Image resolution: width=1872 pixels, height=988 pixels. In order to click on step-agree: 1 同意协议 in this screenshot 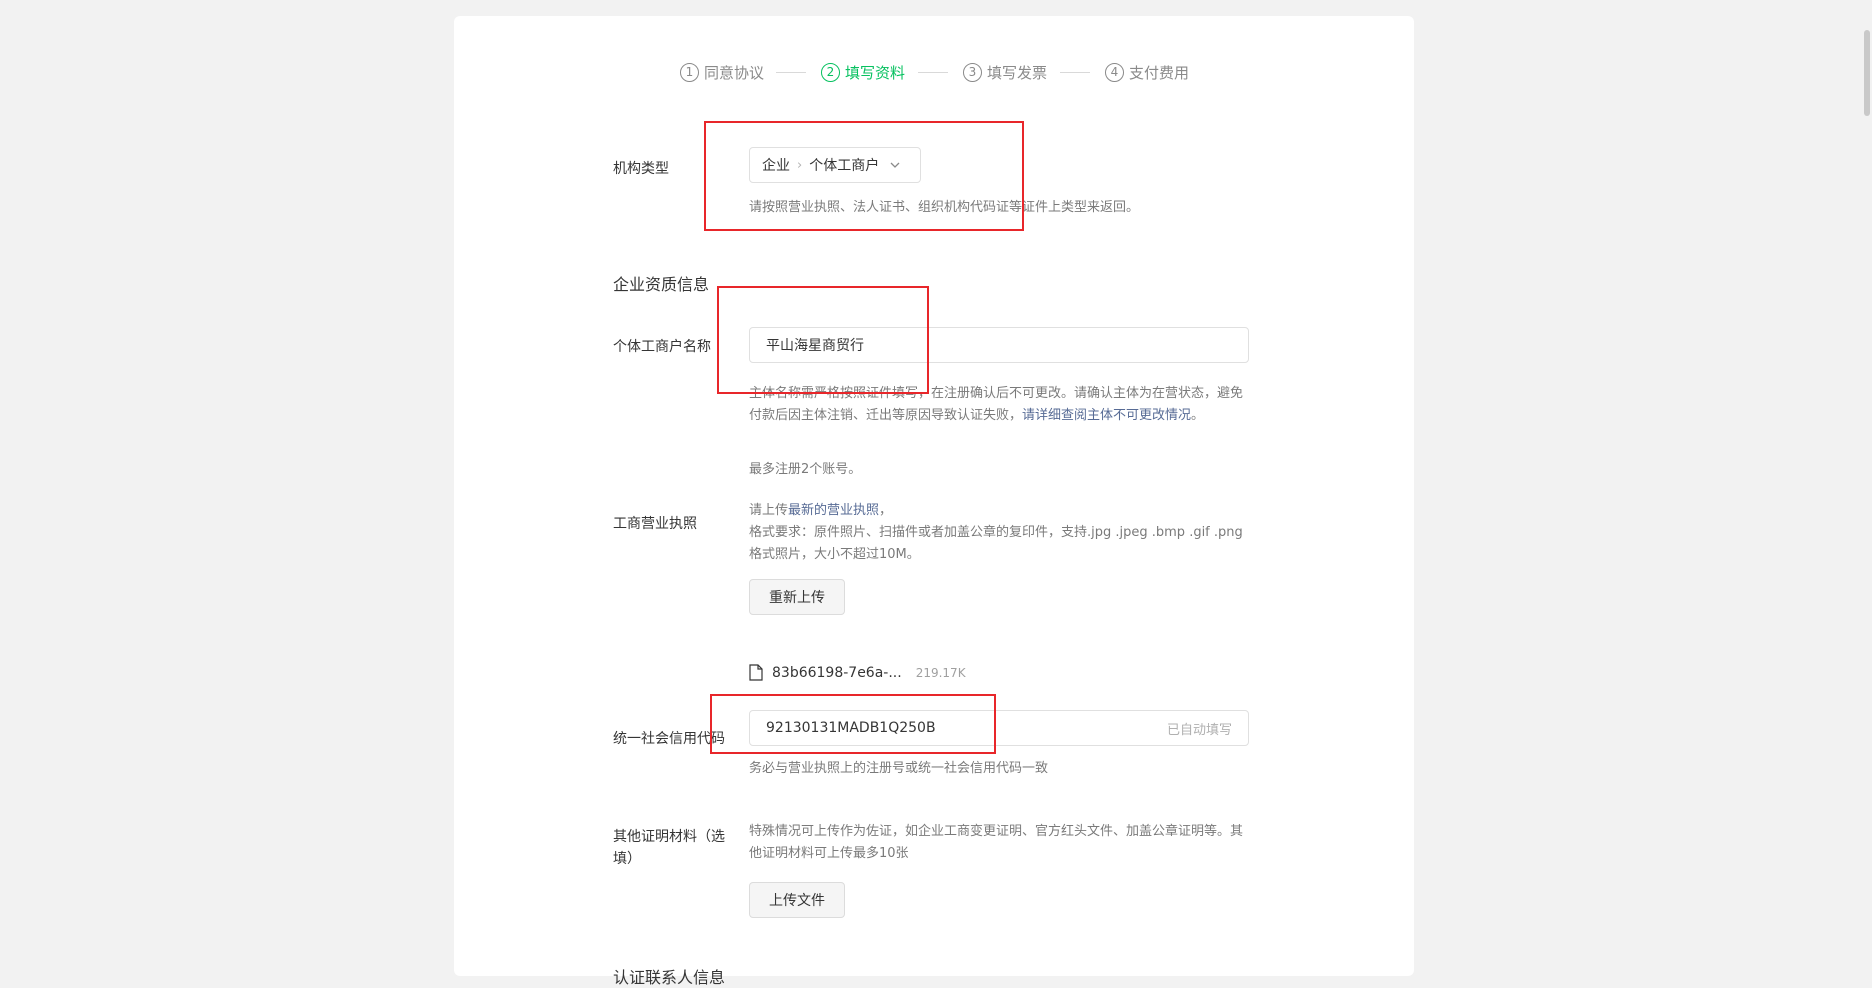, I will do `click(722, 72)`.